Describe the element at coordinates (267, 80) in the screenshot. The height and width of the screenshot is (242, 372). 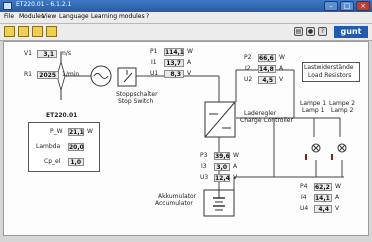
I see `u2-value: 4,5` at that location.